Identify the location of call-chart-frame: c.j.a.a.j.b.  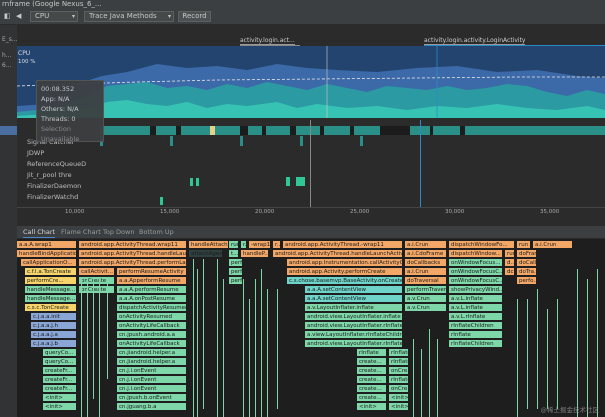
(54, 344).